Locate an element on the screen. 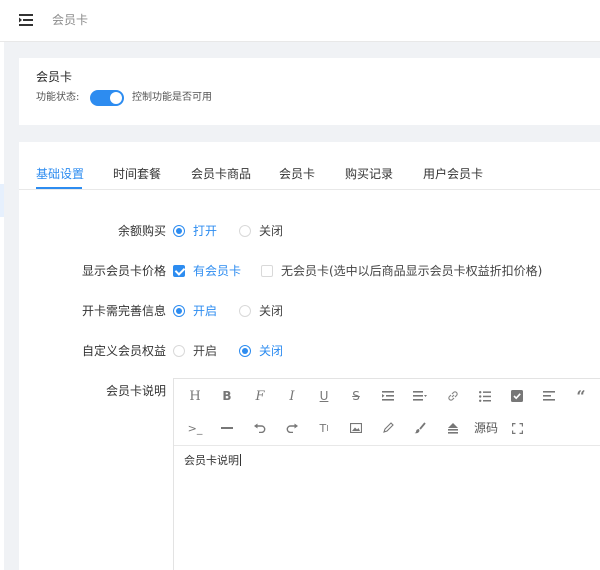  show-price-label: 显示会员卡价格 is located at coordinates (123, 271).